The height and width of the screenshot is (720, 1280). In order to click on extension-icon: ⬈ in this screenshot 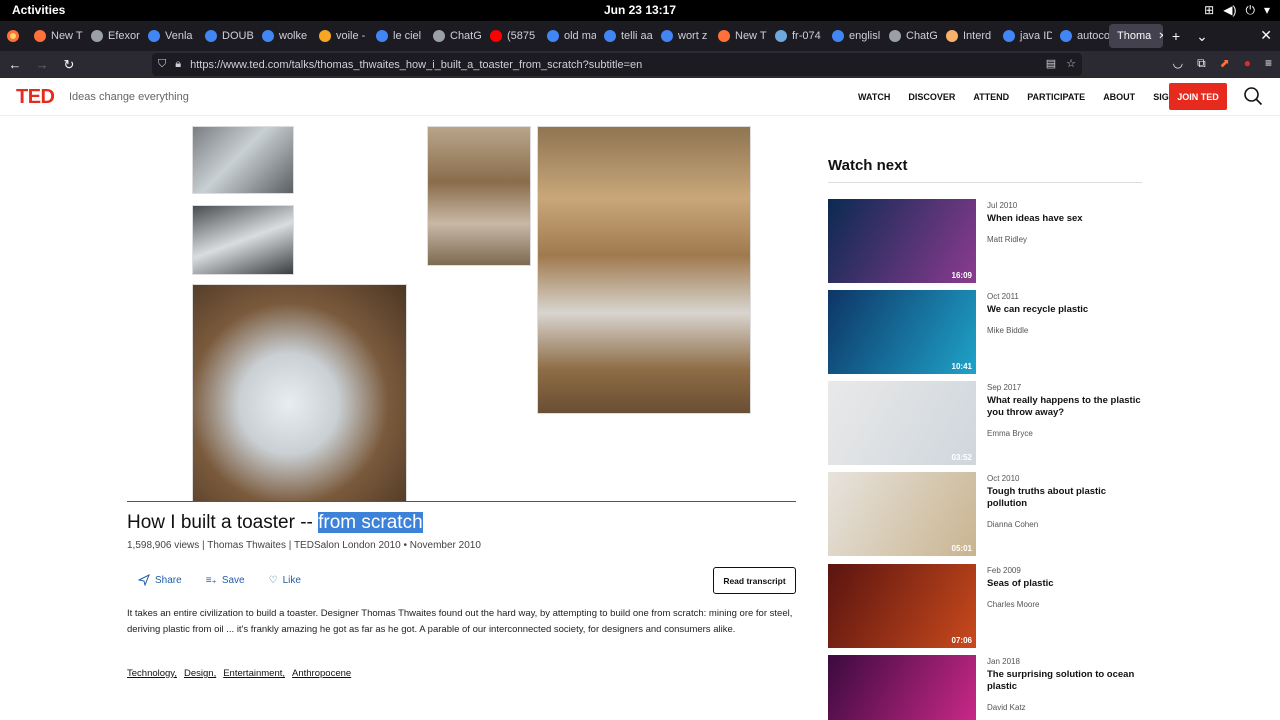, I will do `click(1225, 63)`.